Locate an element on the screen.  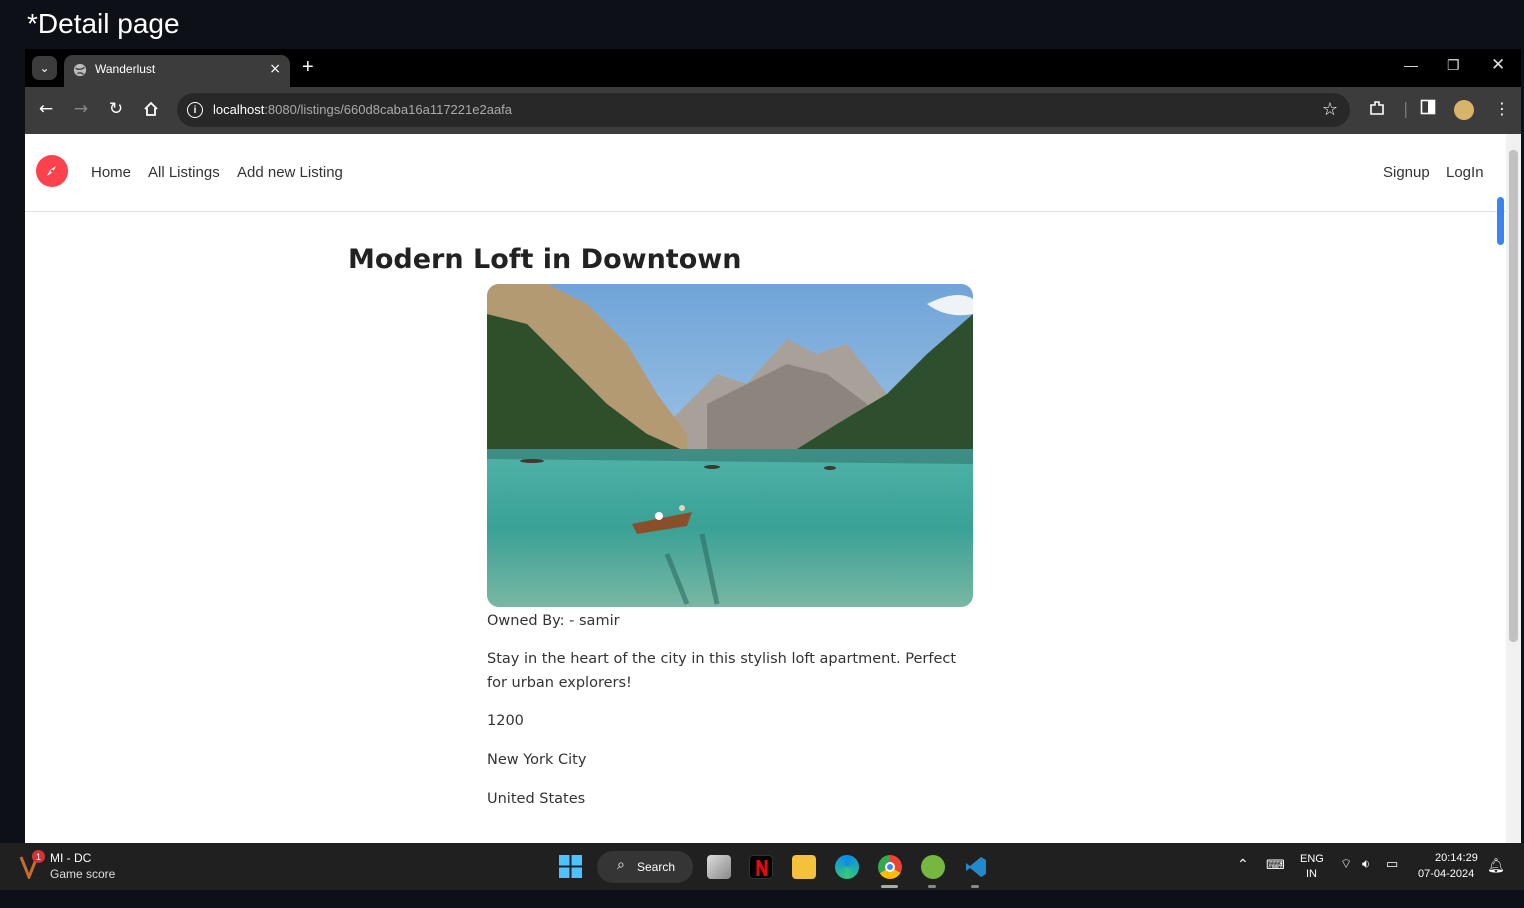
tab-title: Wanderlust is located at coordinates (125, 69).